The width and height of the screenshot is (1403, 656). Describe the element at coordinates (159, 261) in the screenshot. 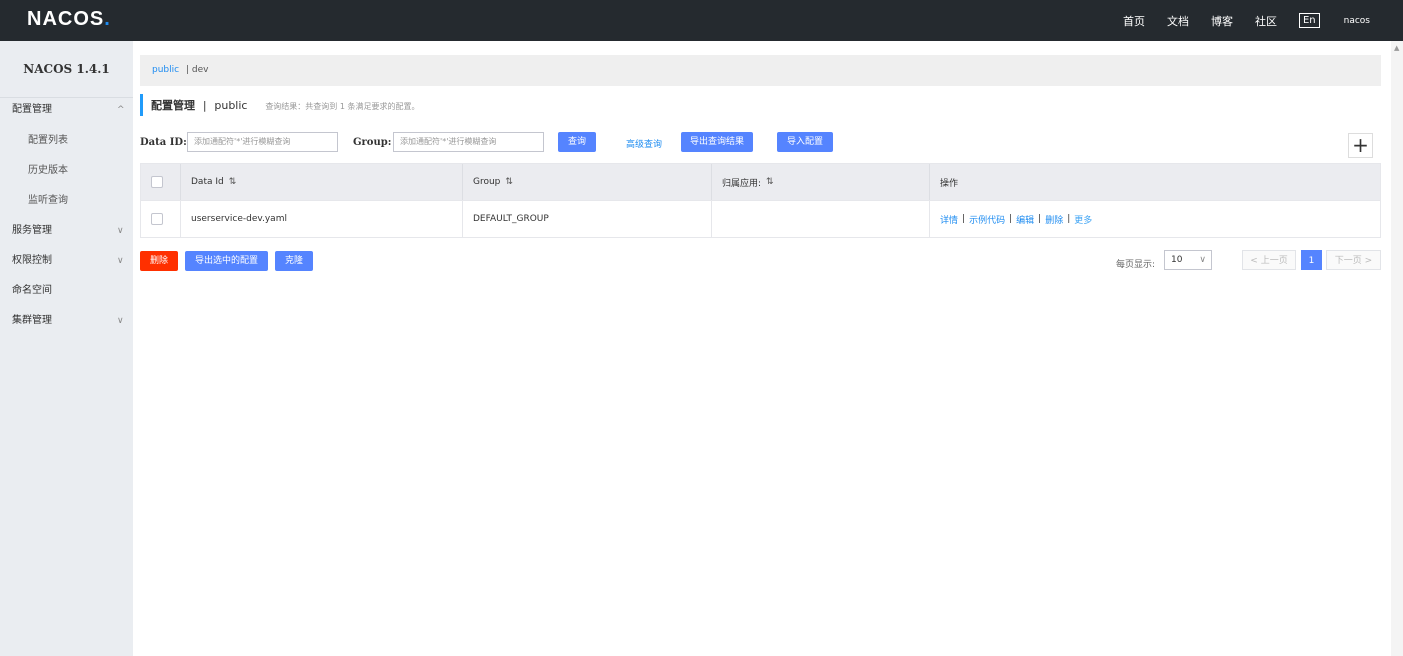

I see `delete-button: 删除` at that location.